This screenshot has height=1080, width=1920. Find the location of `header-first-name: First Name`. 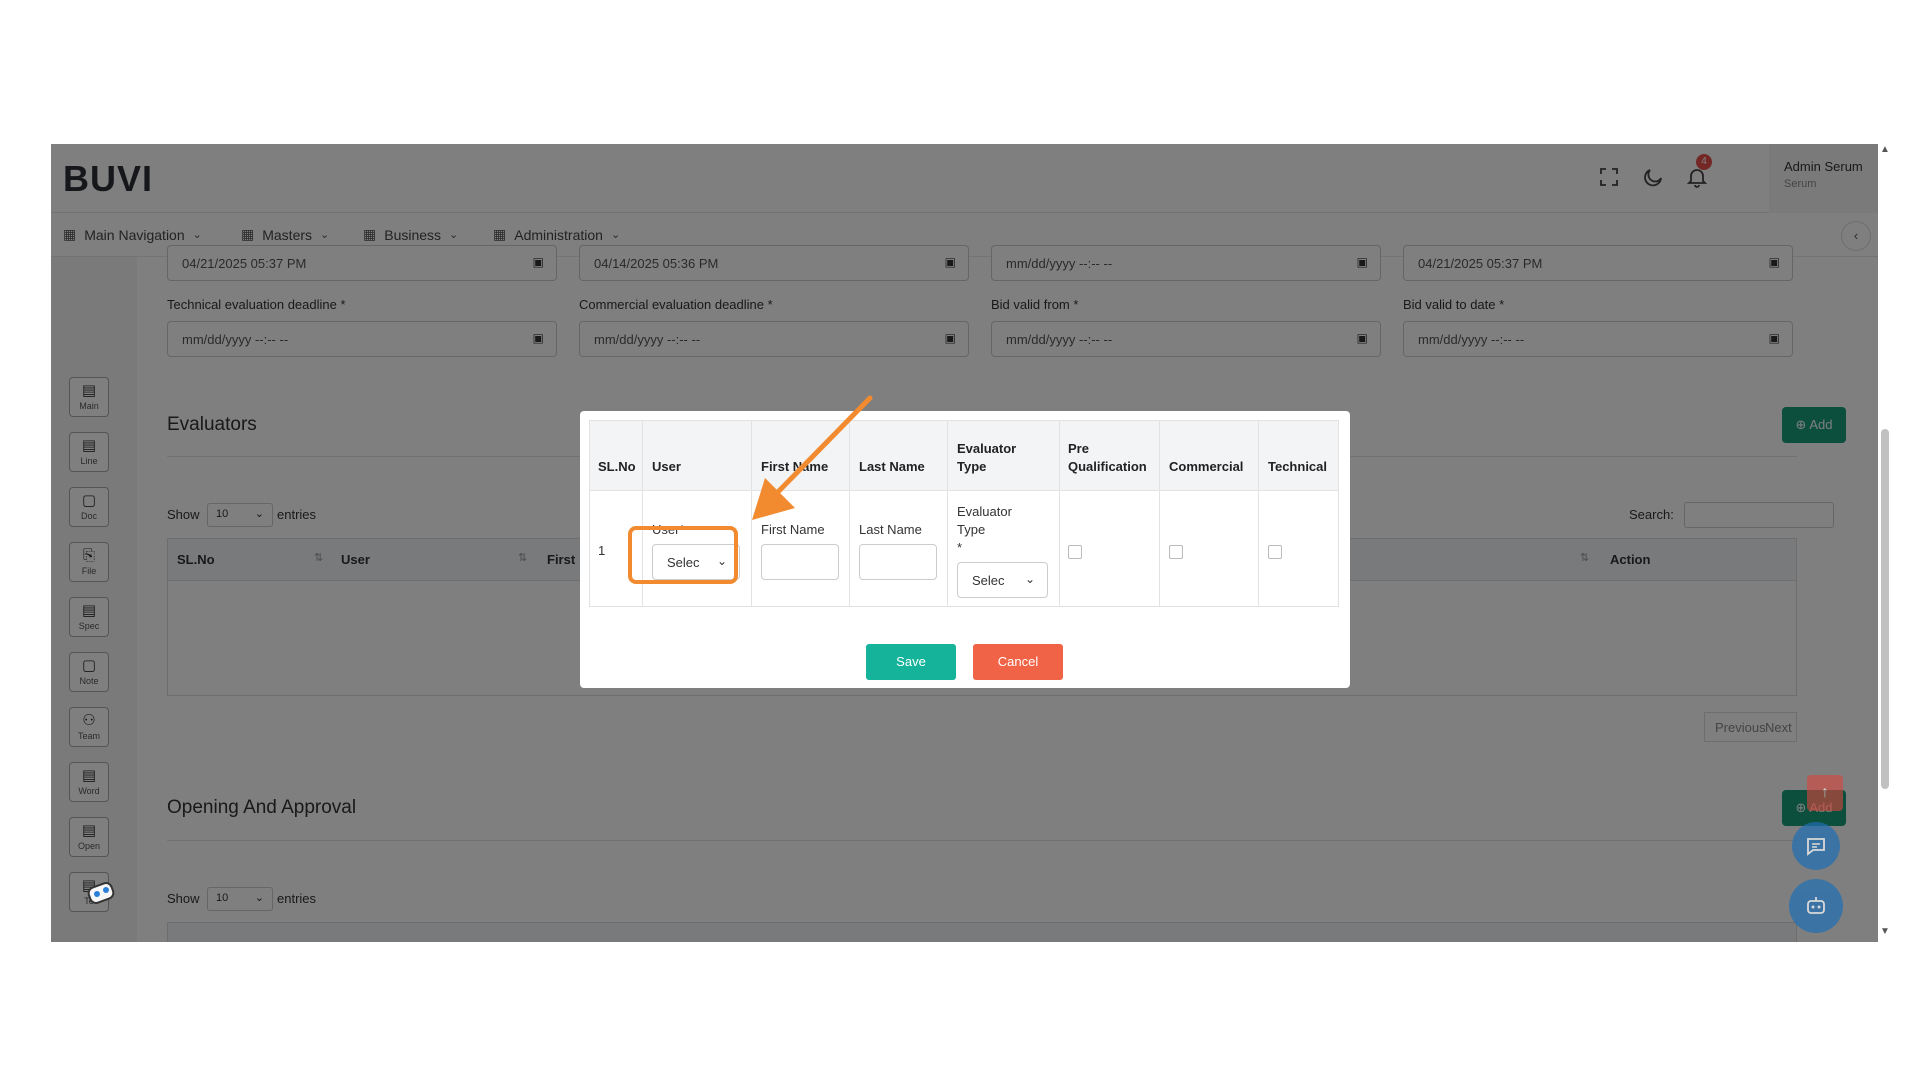

header-first-name: First Name is located at coordinates (795, 466).